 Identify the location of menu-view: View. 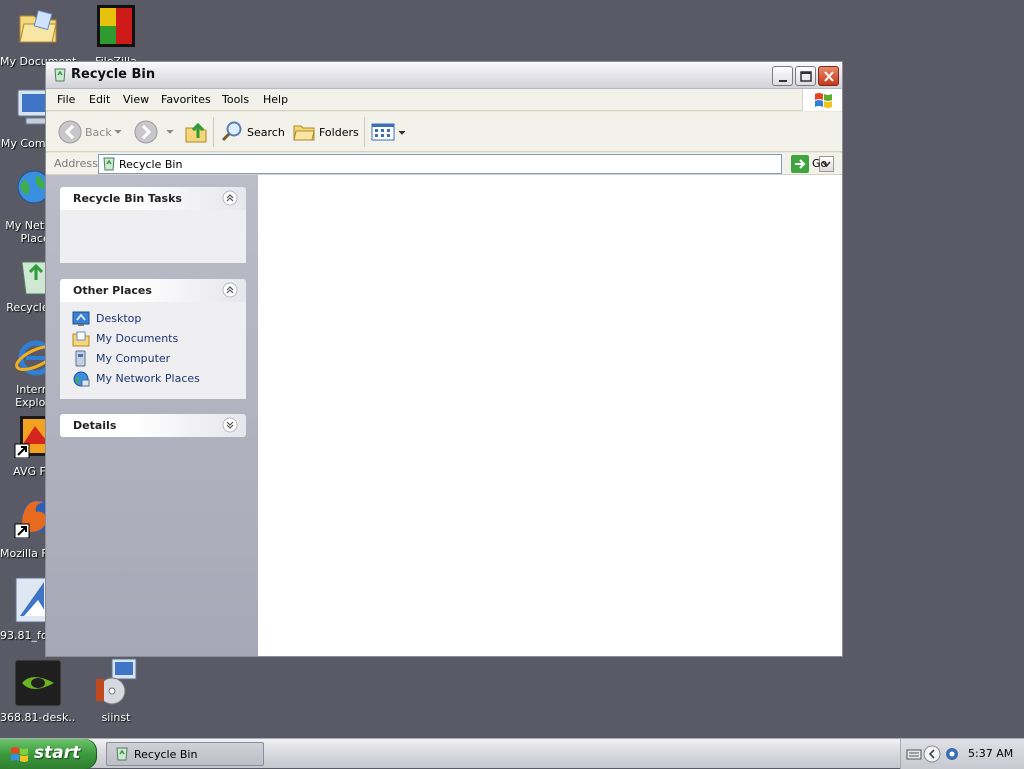
(136, 99).